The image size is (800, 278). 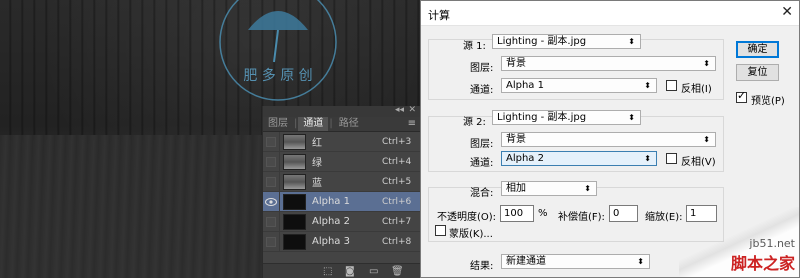 What do you see at coordinates (349, 124) in the screenshot?
I see `tab-paths: 路径` at bounding box center [349, 124].